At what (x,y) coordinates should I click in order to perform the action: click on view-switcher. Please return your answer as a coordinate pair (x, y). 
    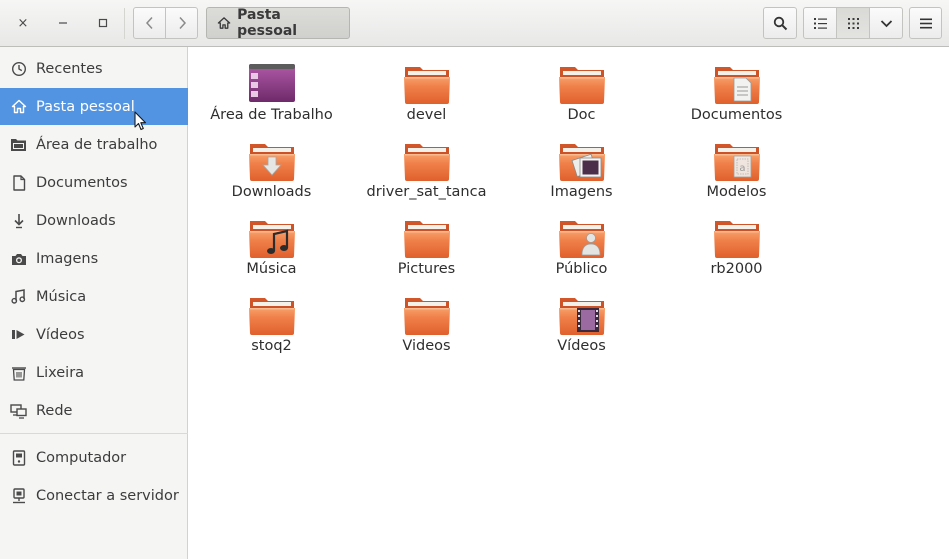
    Looking at the image, I should click on (853, 23).